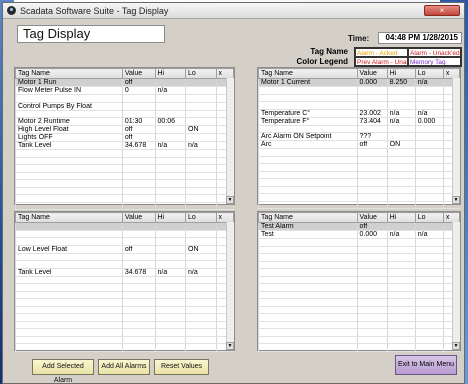 Image resolution: width=468 pixels, height=384 pixels. I want to click on add-all-alarms-button: Add All Alarms, so click(124, 367).